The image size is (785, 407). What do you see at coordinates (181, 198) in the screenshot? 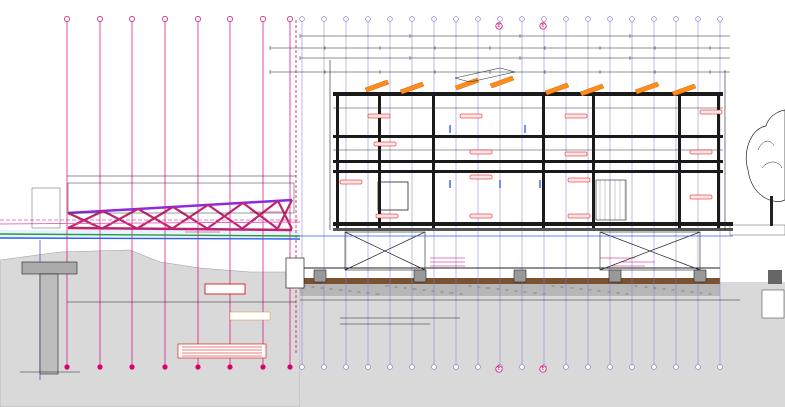
I see `bridge-canopy-frame` at bounding box center [181, 198].